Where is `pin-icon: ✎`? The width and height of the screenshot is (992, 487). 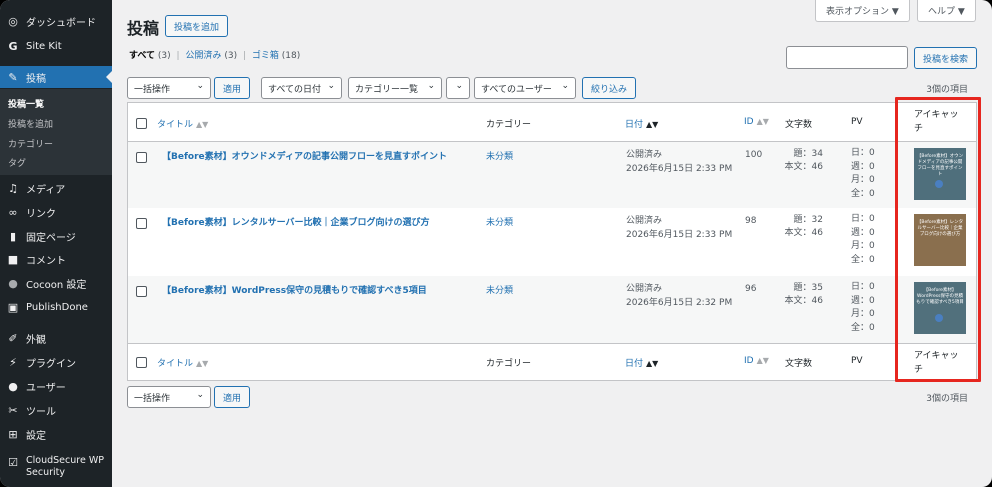
pin-icon: ✎ is located at coordinates (13, 77).